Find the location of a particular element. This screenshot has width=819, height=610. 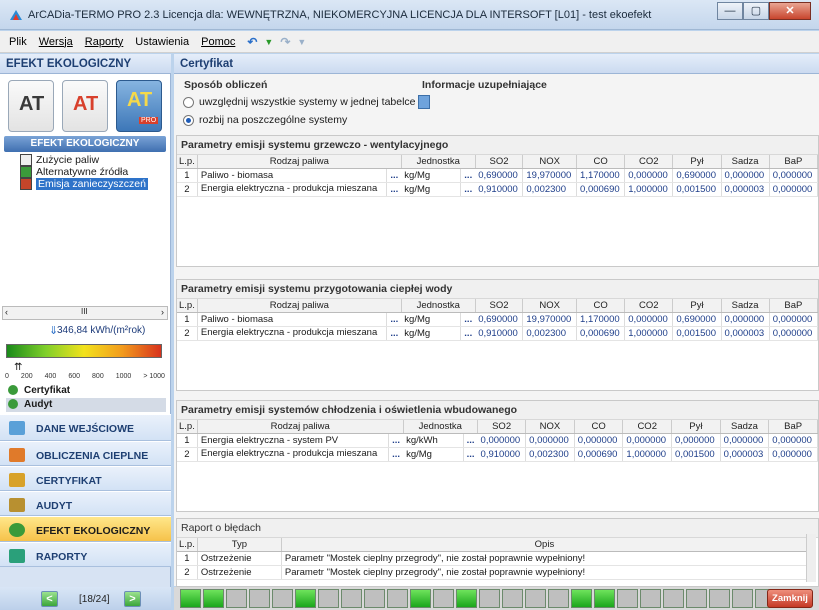

radio-split-systems: rozbij na poszczególne systemy is located at coordinates (265, 120).